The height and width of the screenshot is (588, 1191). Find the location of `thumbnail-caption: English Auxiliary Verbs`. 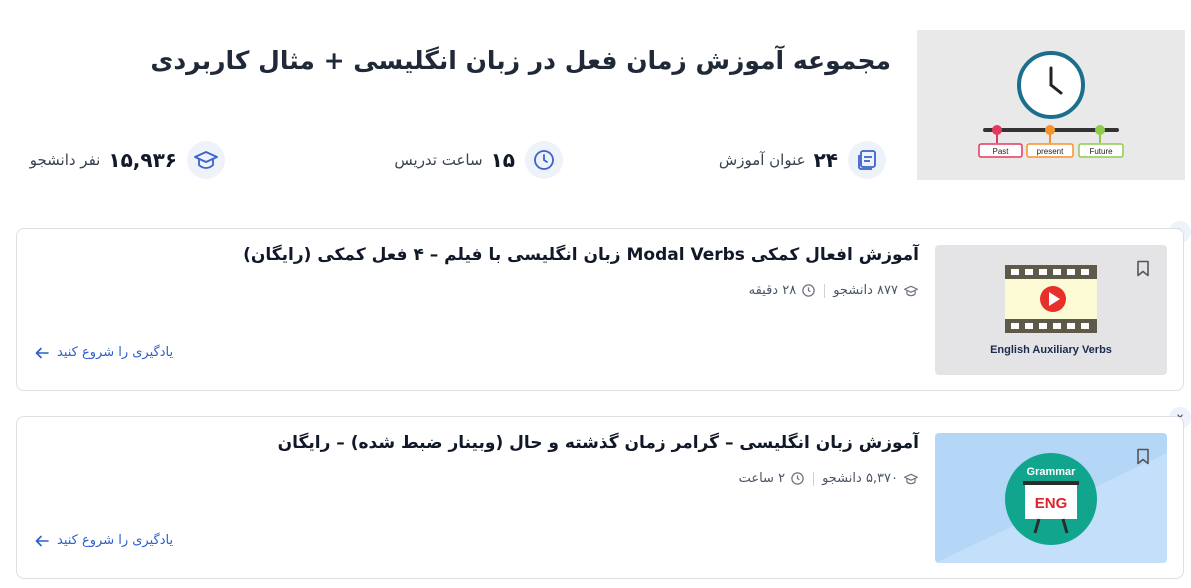

thumbnail-caption: English Auxiliary Verbs is located at coordinates (1051, 350).